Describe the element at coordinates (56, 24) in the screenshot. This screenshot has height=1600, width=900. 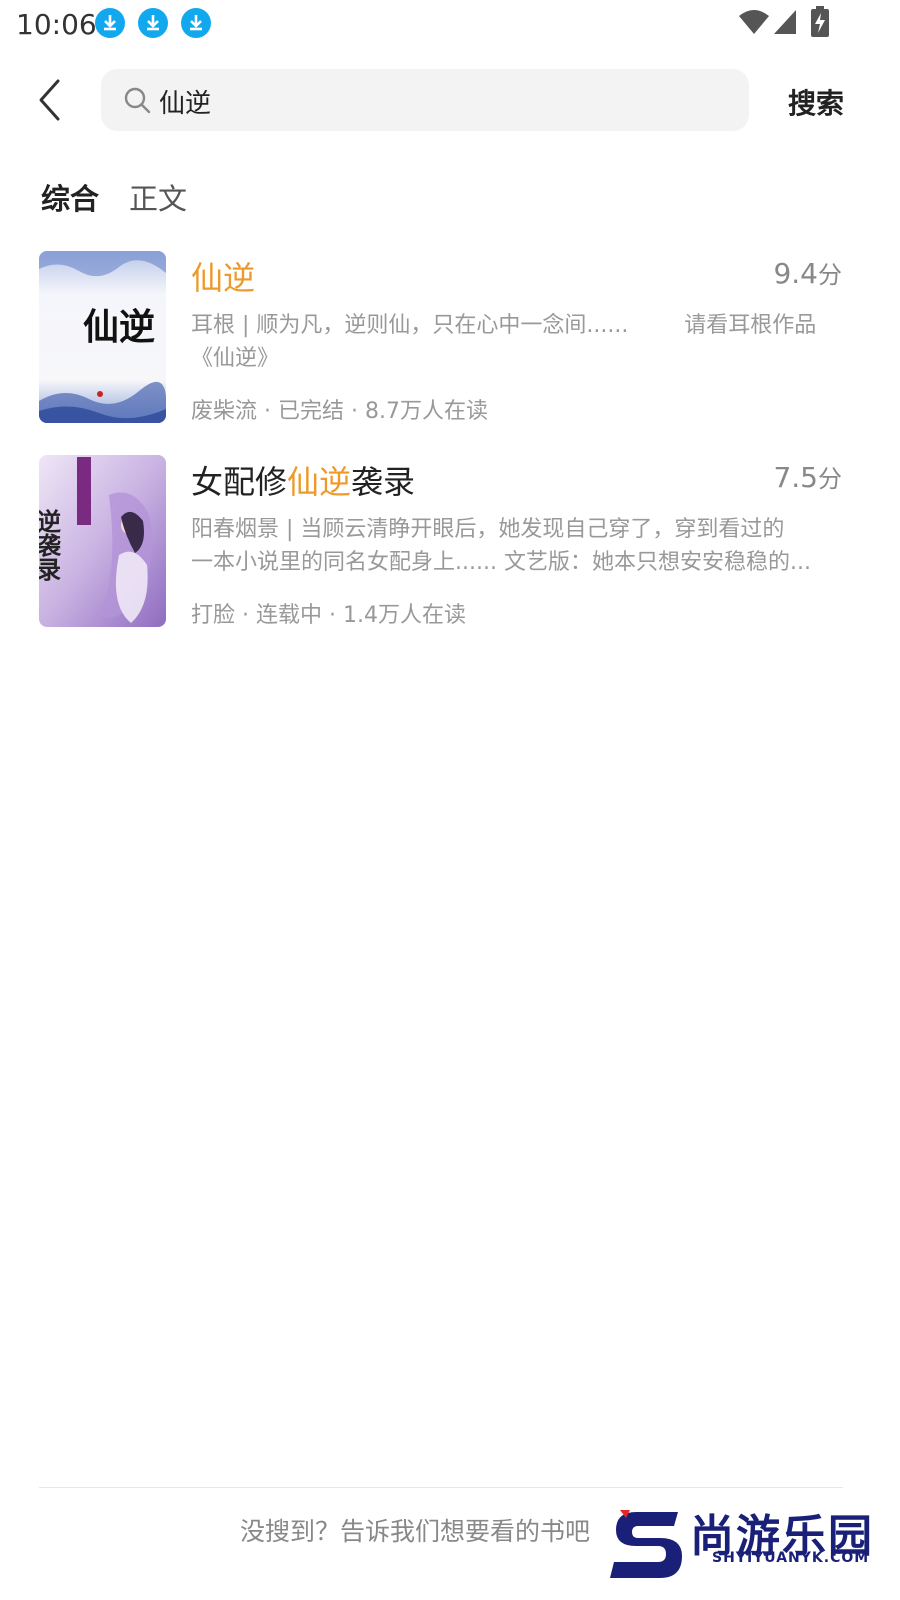
I see `status-time: 10:06` at that location.